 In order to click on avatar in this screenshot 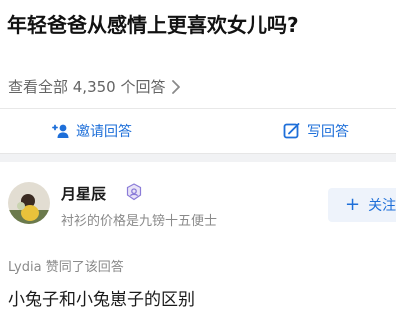, I will do `click(29, 203)`.